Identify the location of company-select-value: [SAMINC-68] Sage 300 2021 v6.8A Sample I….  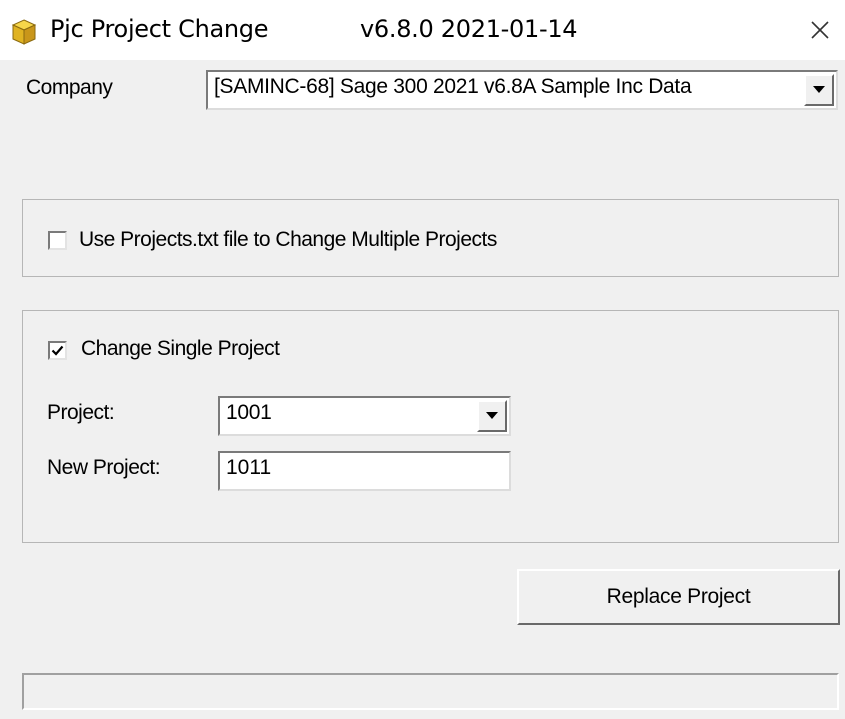
(453, 86).